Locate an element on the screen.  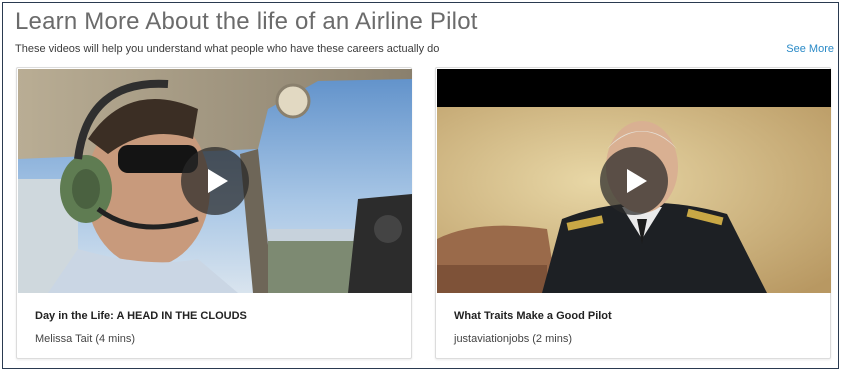
see-more-link: See More is located at coordinates (810, 49).